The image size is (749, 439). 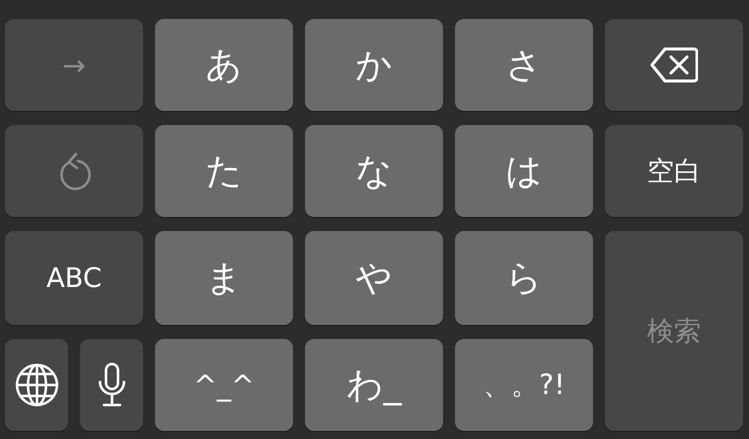 What do you see at coordinates (524, 385) in the screenshot?
I see `kana-key: 、。?!` at bounding box center [524, 385].